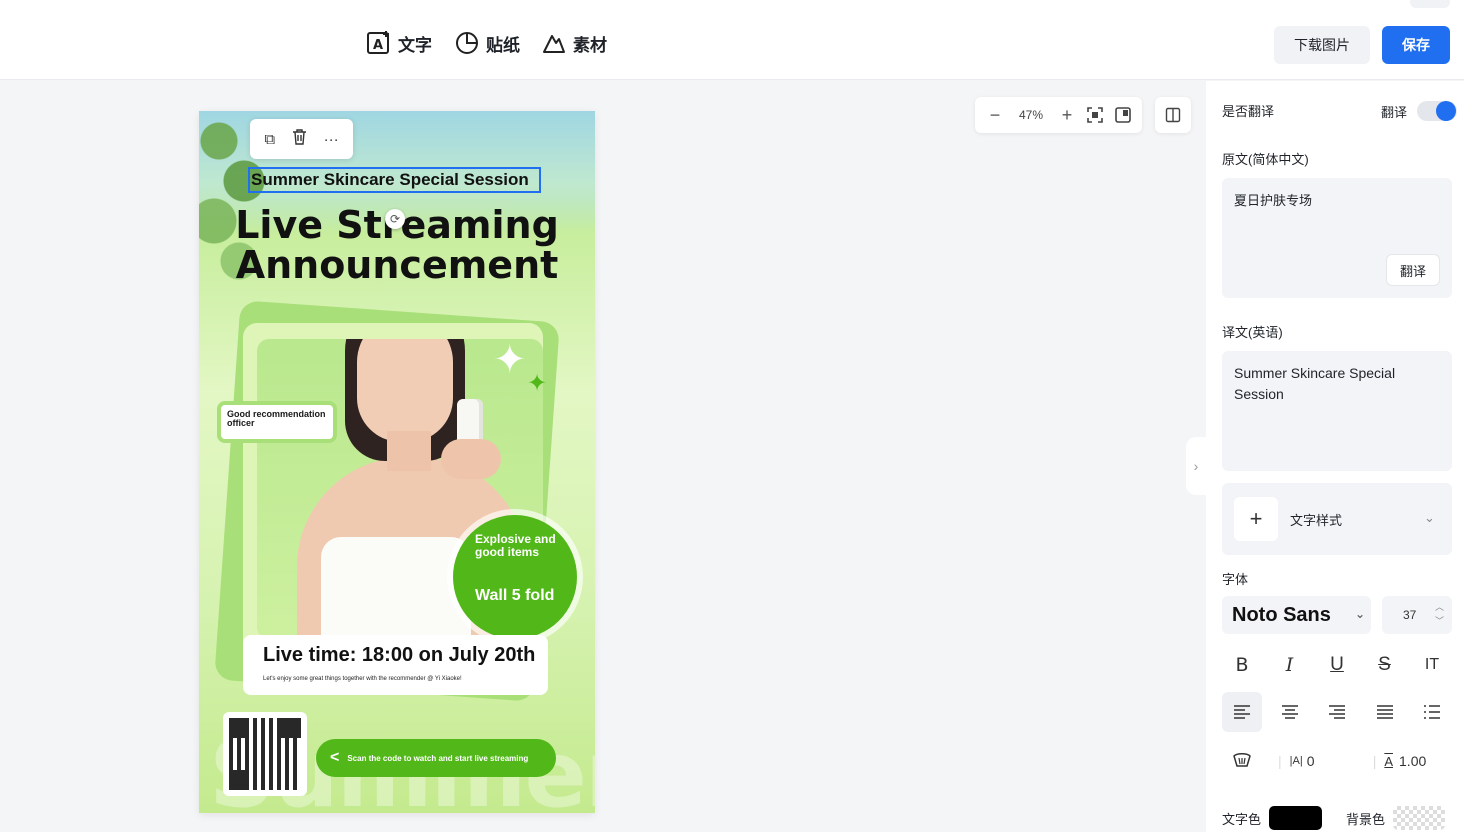 This screenshot has width=1464, height=832. What do you see at coordinates (732, 40) in the screenshot?
I see `top-toolbar: A 文字 贴纸 素材 下载图片 保存` at bounding box center [732, 40].